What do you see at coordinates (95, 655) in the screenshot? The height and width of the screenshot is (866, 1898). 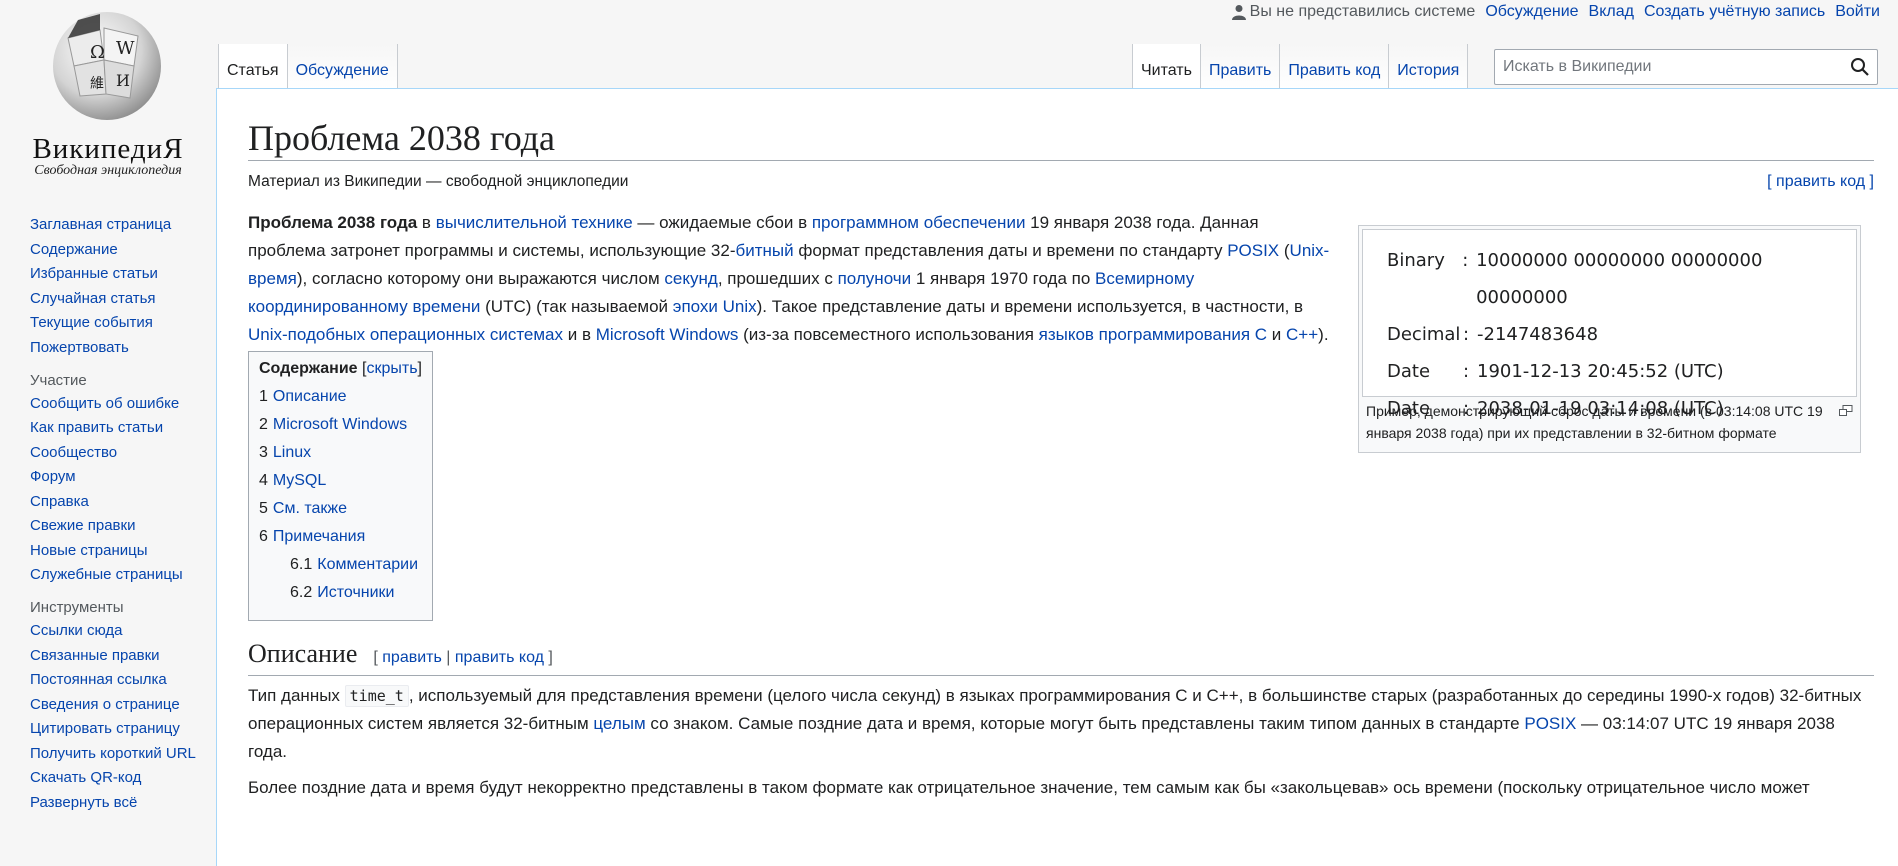 I see `sidebar-item-tools-link: Связанные правки` at bounding box center [95, 655].